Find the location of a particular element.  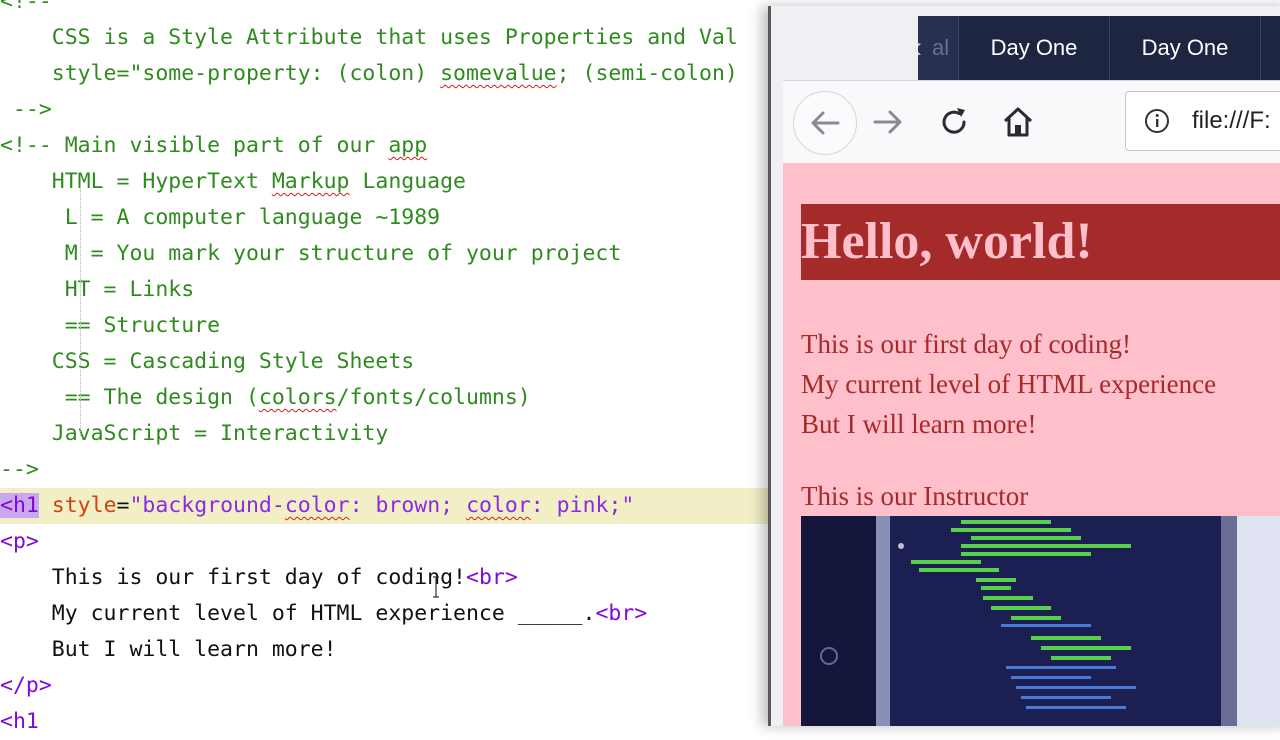

code-token: This is our first day of coding! is located at coordinates (233, 577).